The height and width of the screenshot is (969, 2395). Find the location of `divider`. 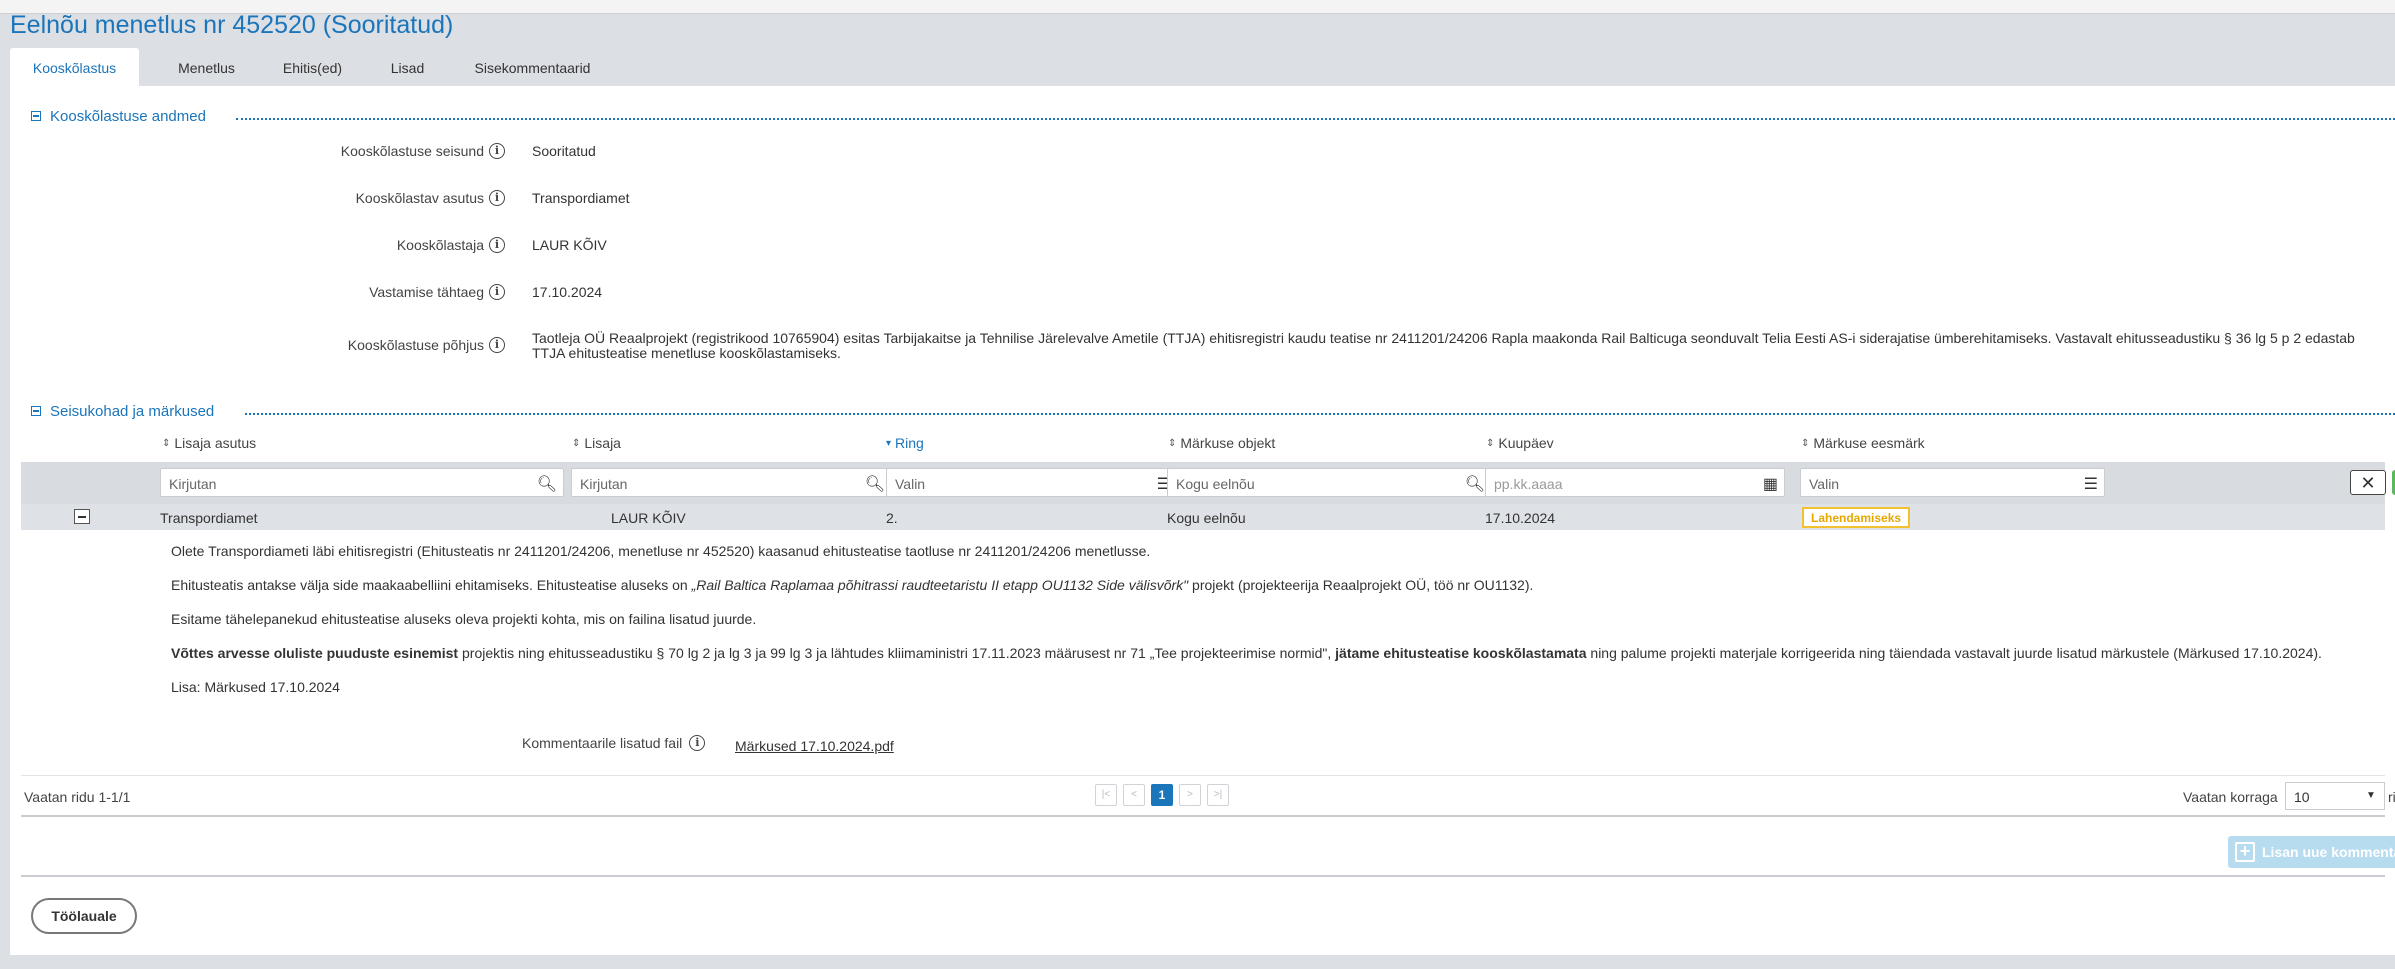

divider is located at coordinates (1203, 775).